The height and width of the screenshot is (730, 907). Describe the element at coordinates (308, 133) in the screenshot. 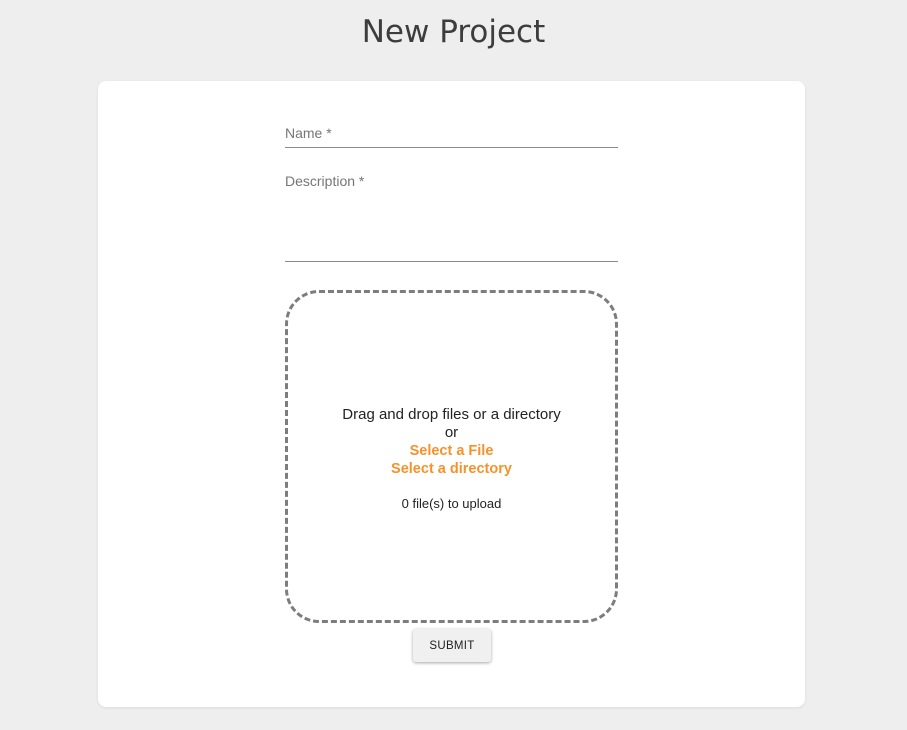

I see `name-field-label: Name *` at that location.